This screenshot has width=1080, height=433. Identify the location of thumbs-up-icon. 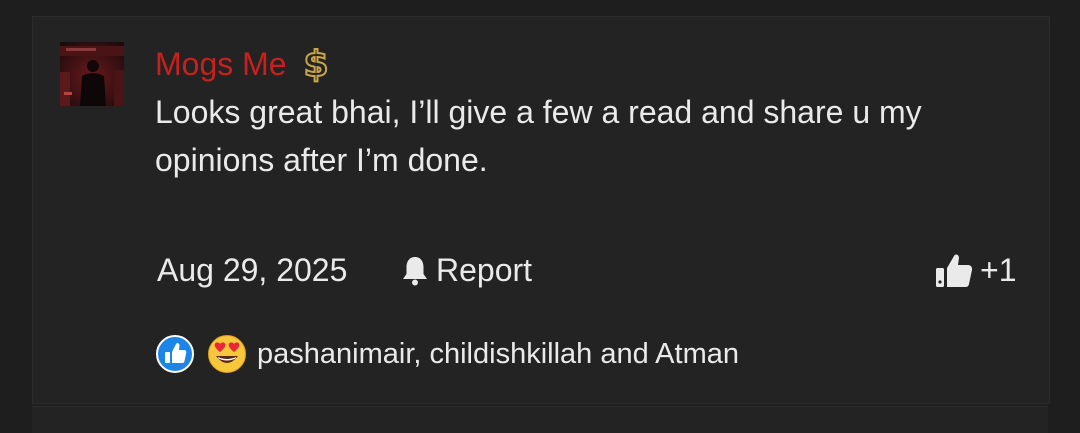
(954, 270).